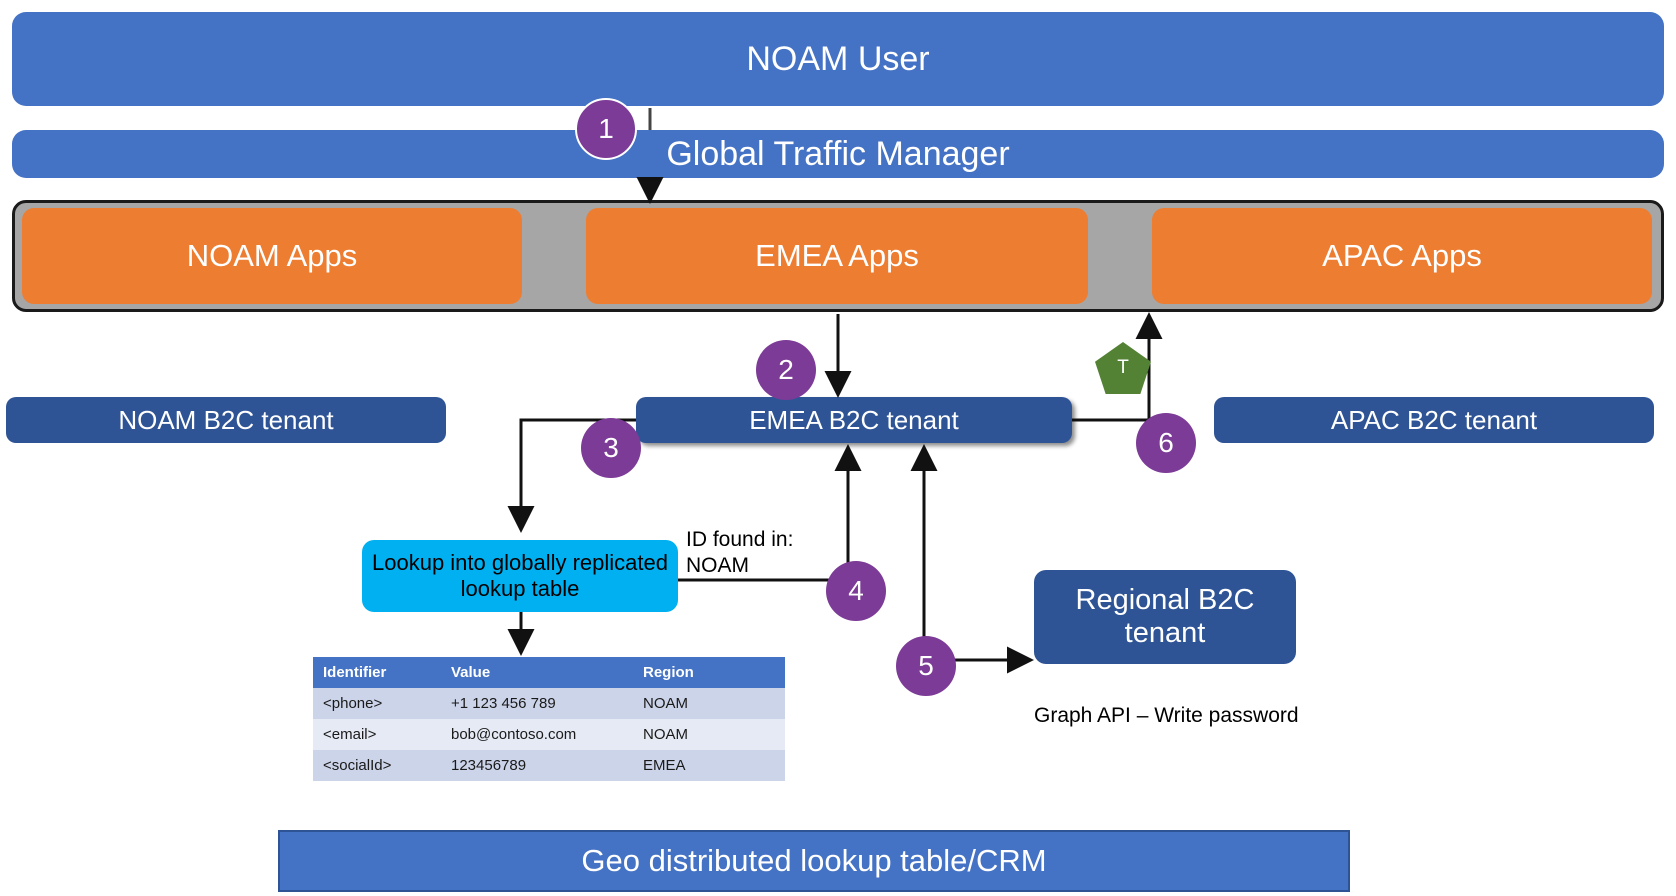 Image resolution: width=1676 pixels, height=896 pixels. I want to click on step-4-number: 4, so click(856, 590).